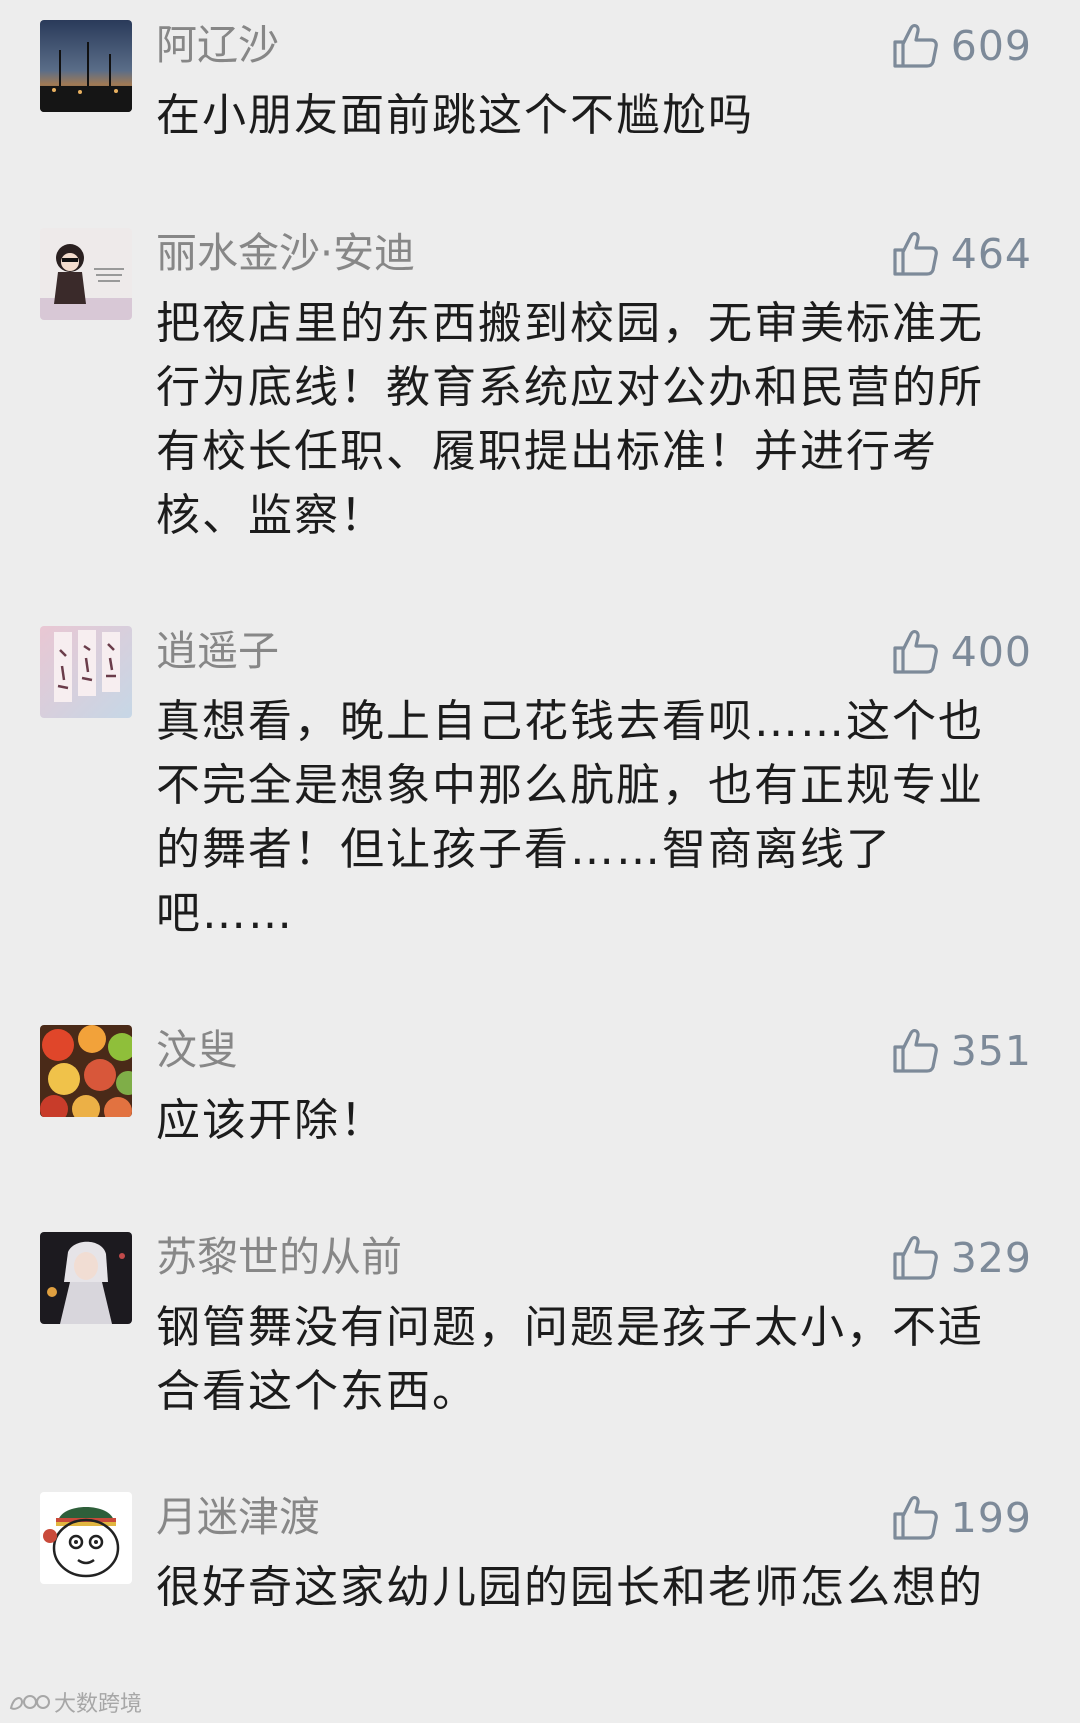 This screenshot has height=1723, width=1080. Describe the element at coordinates (197, 1050) in the screenshot. I see `nickname: 汶叟` at that location.